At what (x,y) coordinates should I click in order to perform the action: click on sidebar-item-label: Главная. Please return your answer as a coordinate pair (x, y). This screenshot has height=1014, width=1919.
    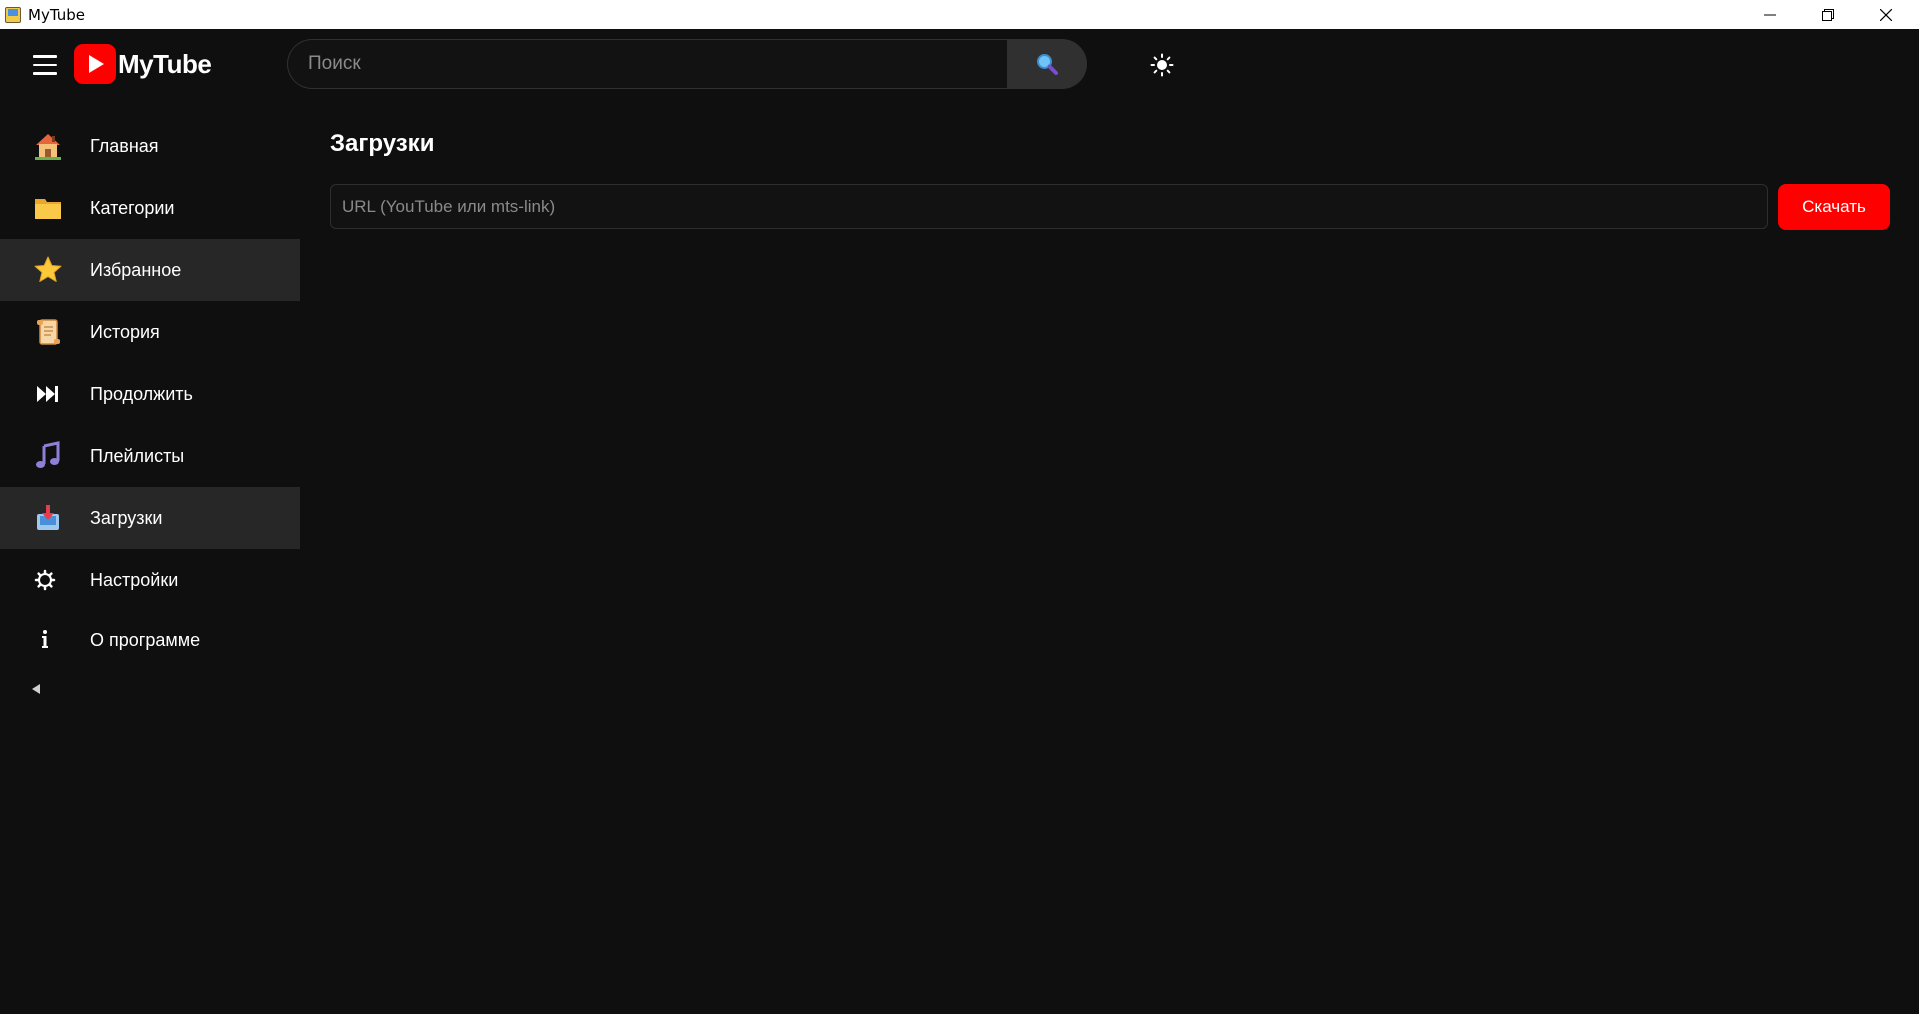
    Looking at the image, I should click on (124, 145).